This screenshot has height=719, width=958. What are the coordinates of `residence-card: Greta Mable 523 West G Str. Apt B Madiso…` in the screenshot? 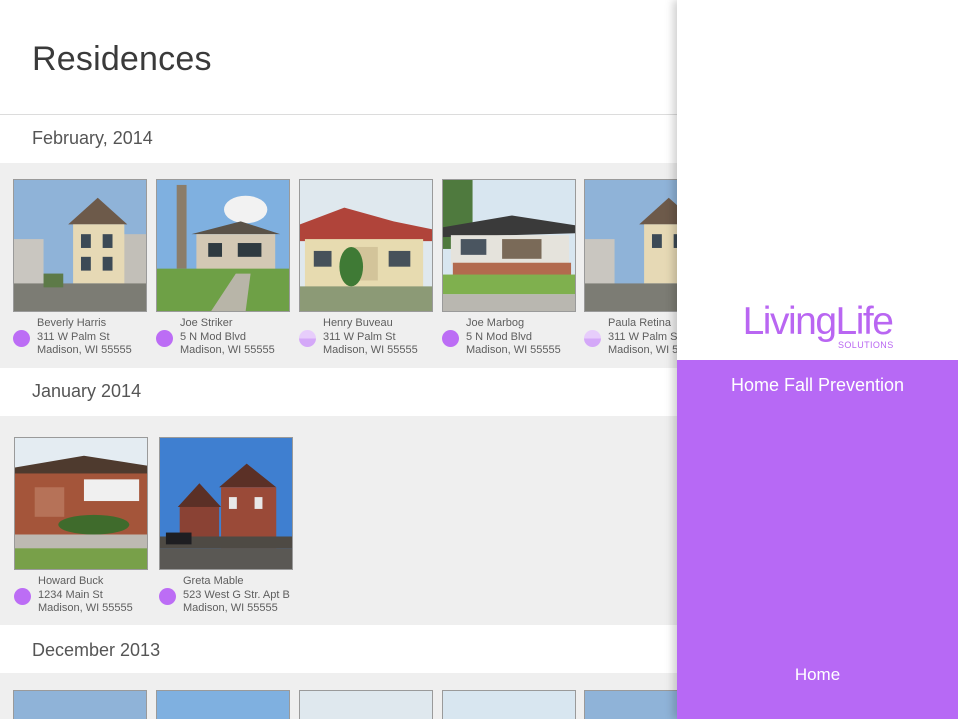 It's located at (226, 517).